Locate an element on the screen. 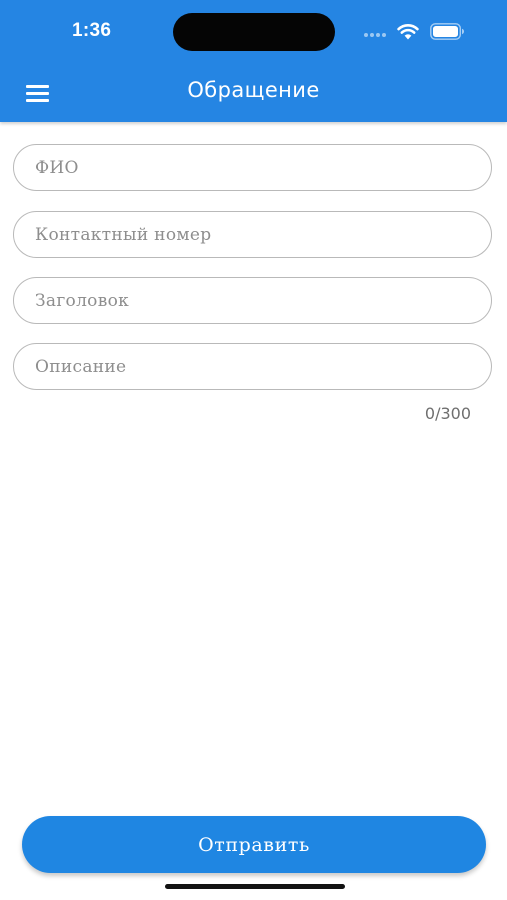 The height and width of the screenshot is (900, 507). description-field is located at coordinates (252, 366).